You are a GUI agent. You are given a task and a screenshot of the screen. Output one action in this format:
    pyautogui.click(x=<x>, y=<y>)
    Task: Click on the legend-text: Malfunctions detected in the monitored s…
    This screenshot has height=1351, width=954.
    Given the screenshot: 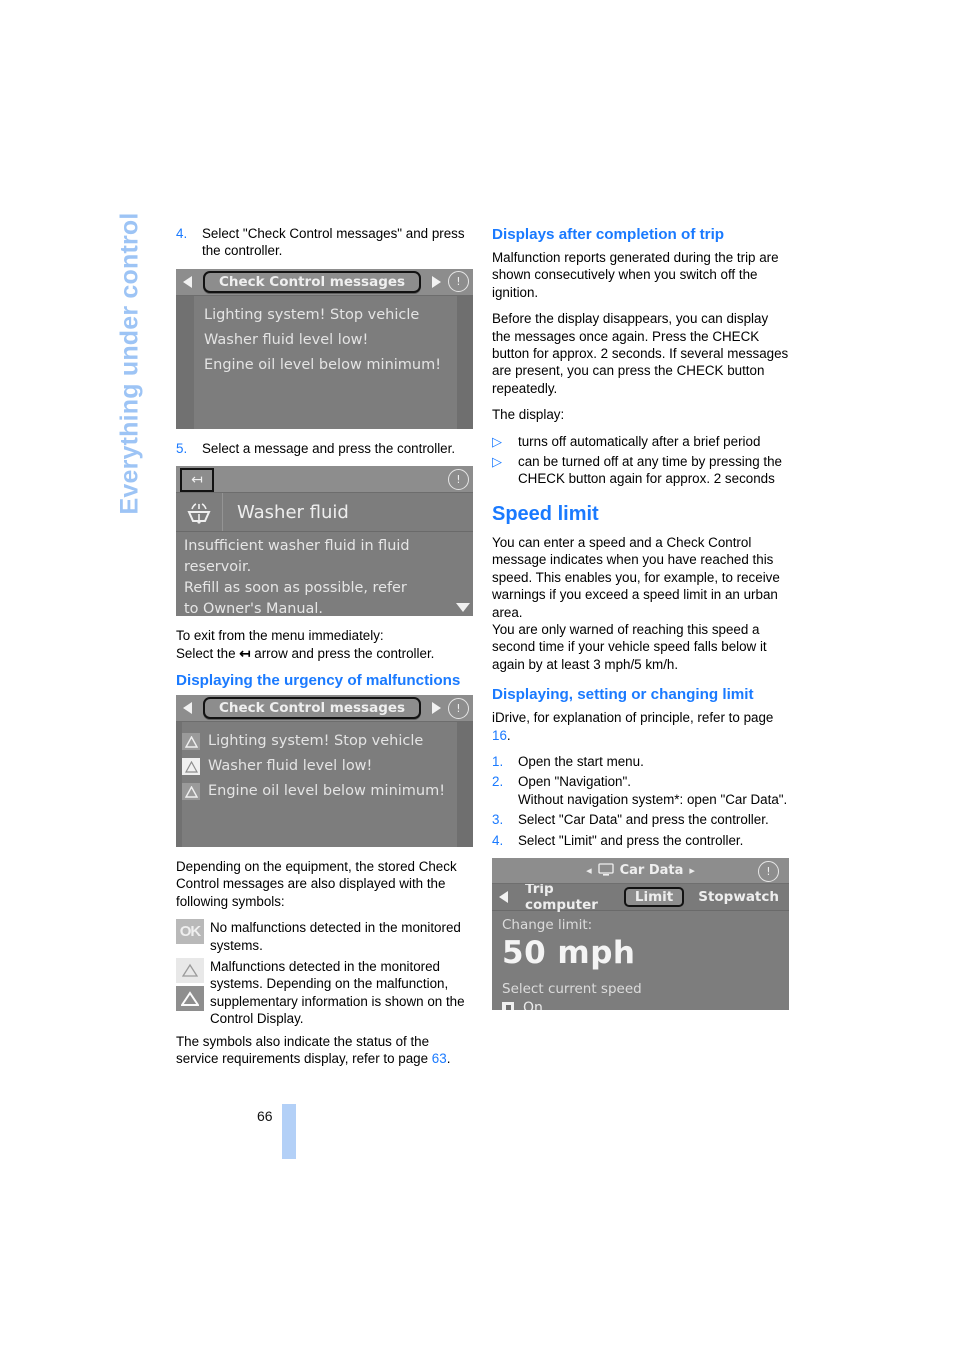 What is the action you would take?
    pyautogui.click(x=337, y=993)
    